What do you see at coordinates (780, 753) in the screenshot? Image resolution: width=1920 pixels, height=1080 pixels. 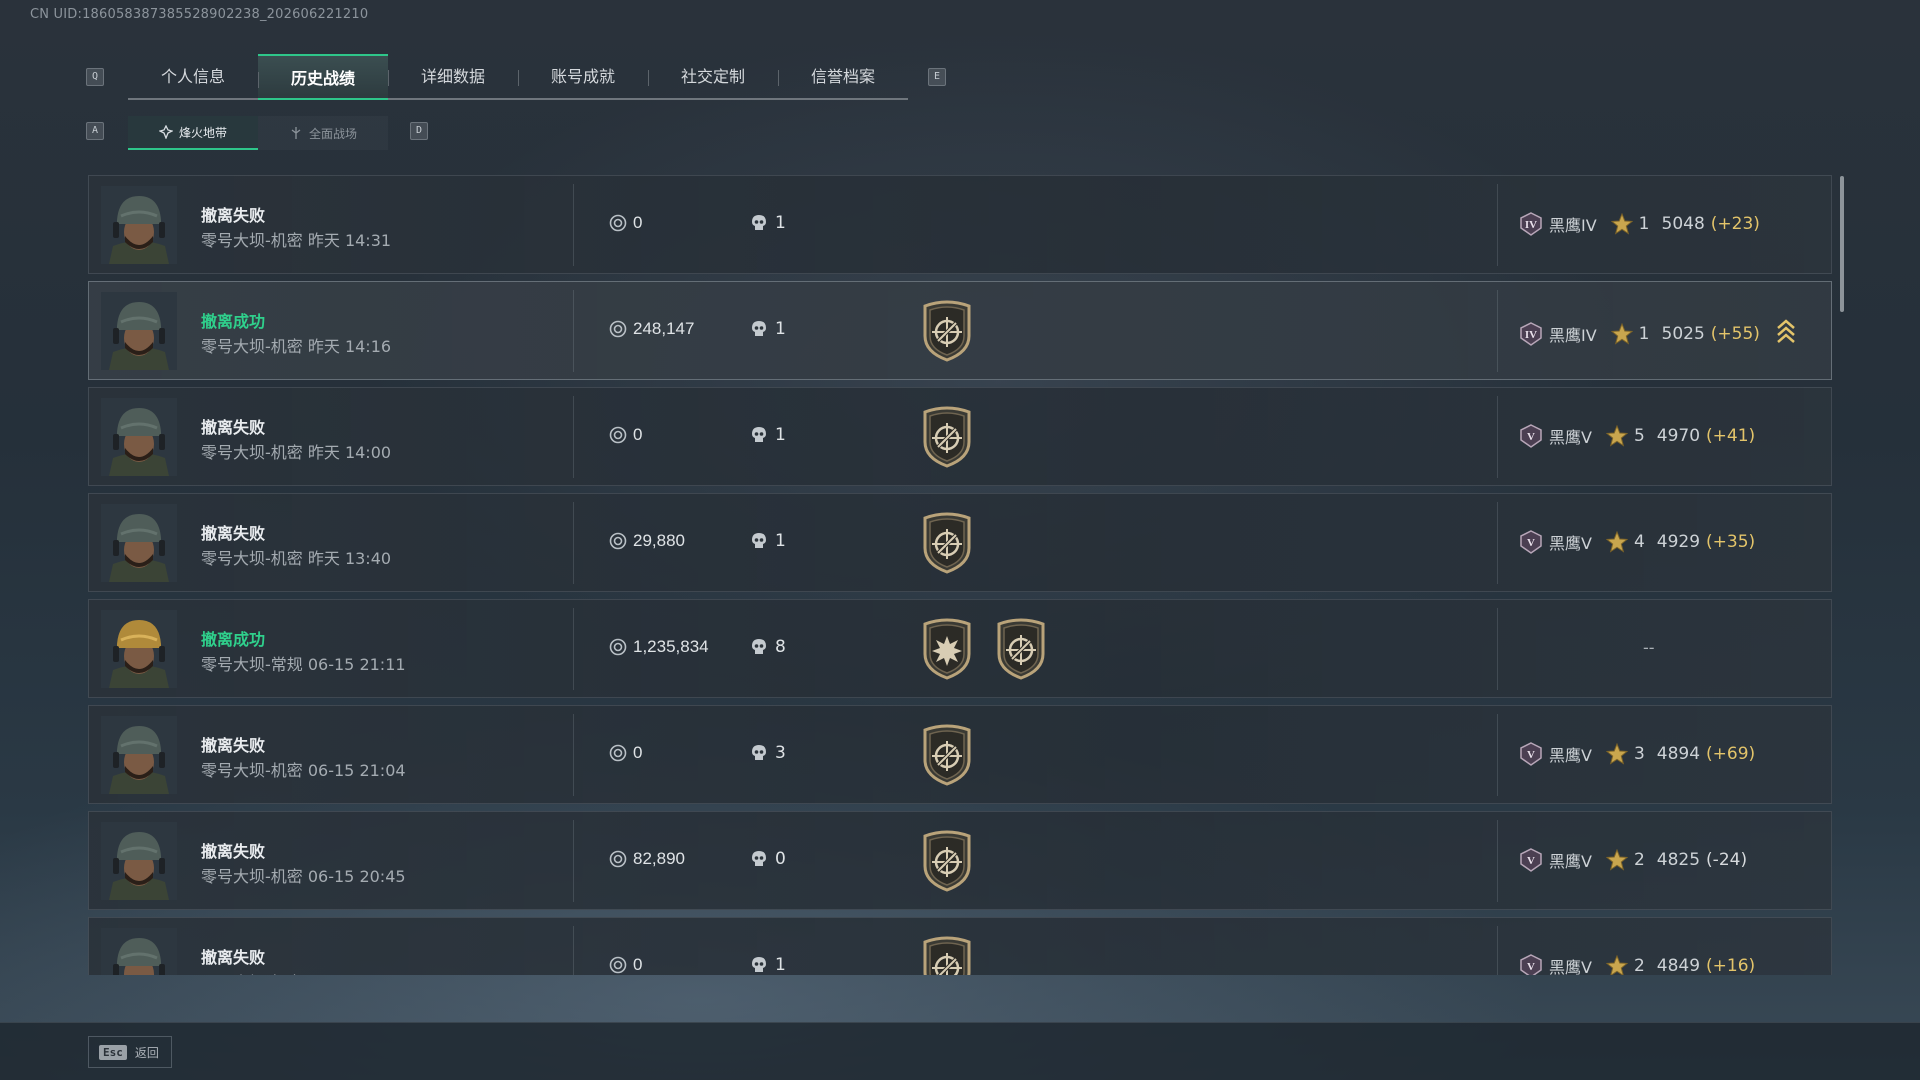 I see `kill-count-value: 3` at bounding box center [780, 753].